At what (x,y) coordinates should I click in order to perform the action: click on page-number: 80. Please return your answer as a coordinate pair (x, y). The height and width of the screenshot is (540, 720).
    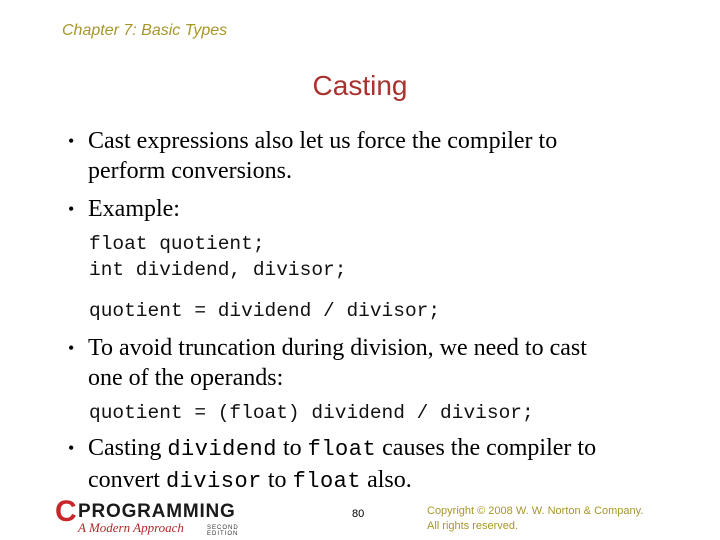
    Looking at the image, I should click on (358, 514).